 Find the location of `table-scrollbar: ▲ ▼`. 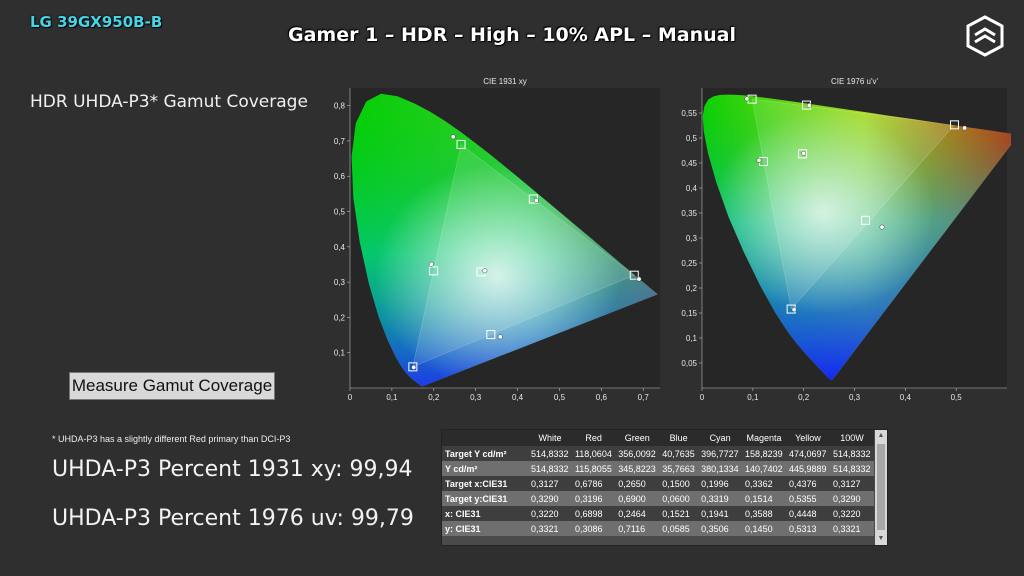

table-scrollbar: ▲ ▼ is located at coordinates (881, 487).